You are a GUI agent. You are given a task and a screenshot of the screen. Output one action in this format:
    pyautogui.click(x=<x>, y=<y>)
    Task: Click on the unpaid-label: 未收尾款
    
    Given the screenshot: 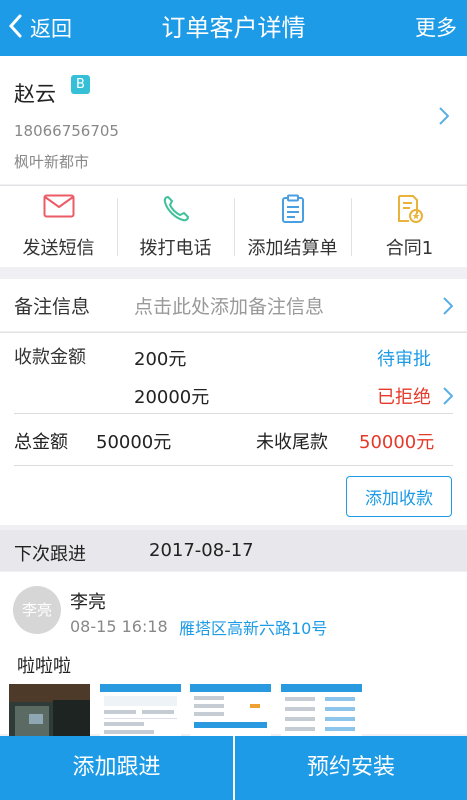 What is the action you would take?
    pyautogui.click(x=292, y=442)
    